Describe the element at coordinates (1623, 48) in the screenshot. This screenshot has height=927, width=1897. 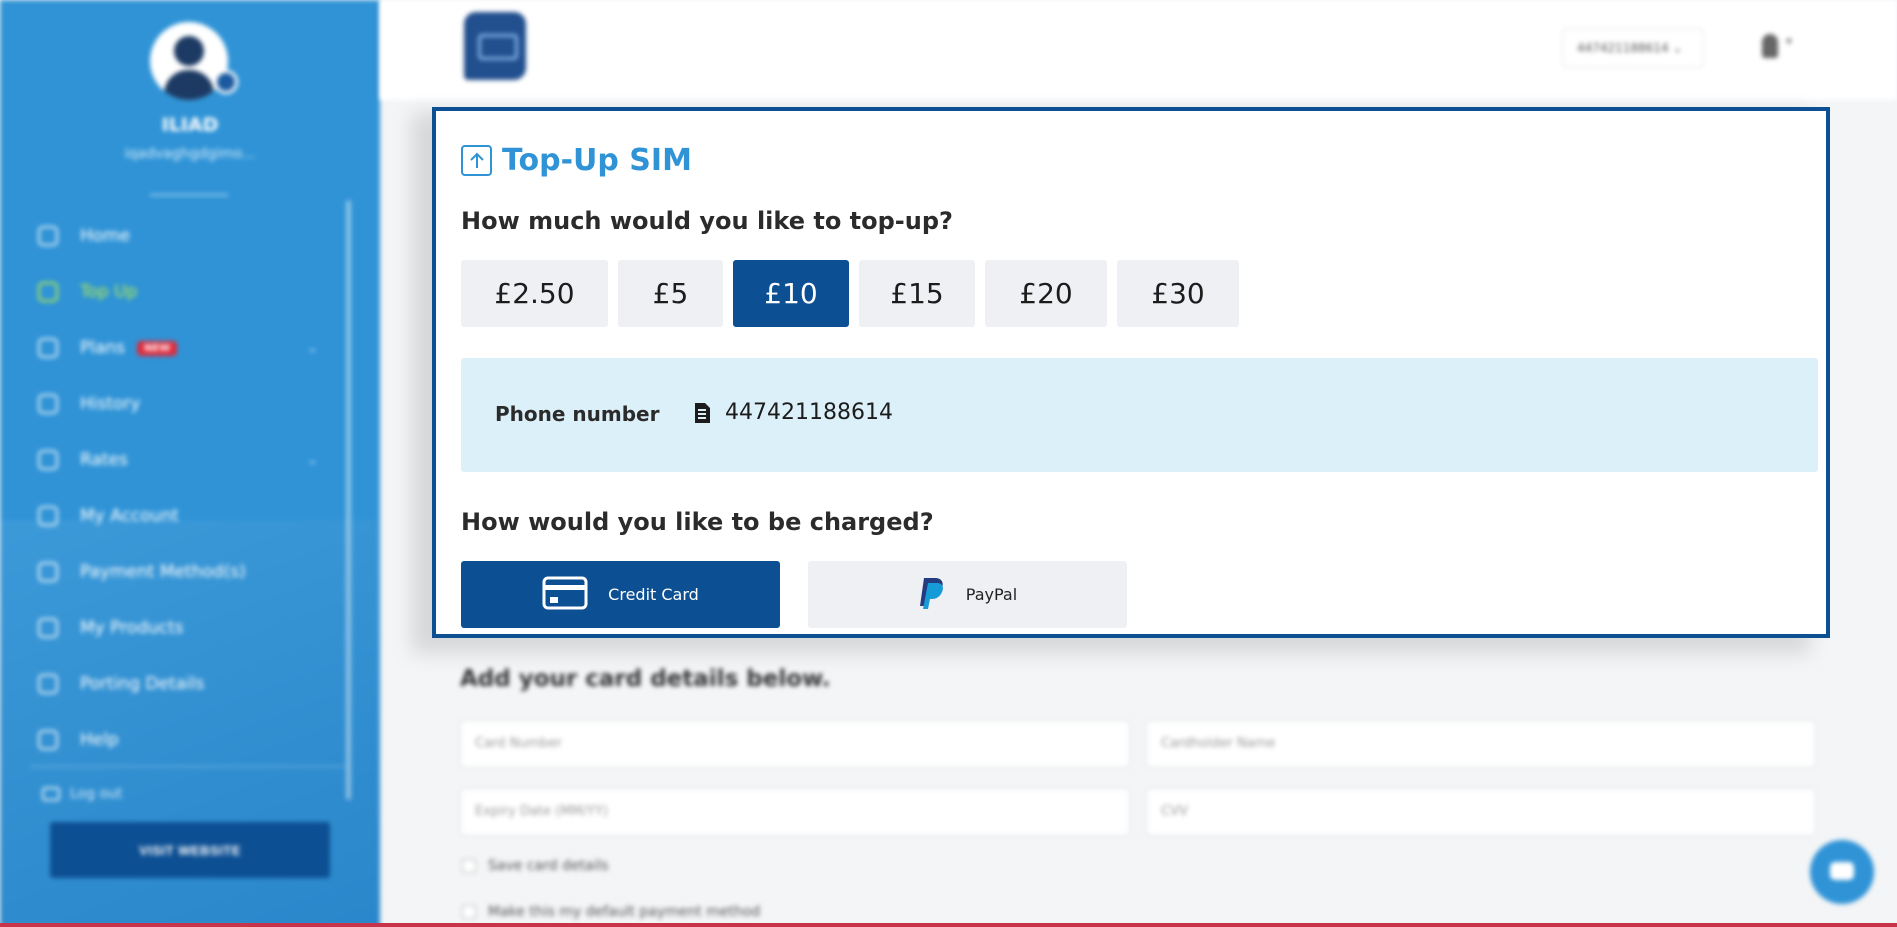
I see `phone-select-value: 447421188614` at that location.